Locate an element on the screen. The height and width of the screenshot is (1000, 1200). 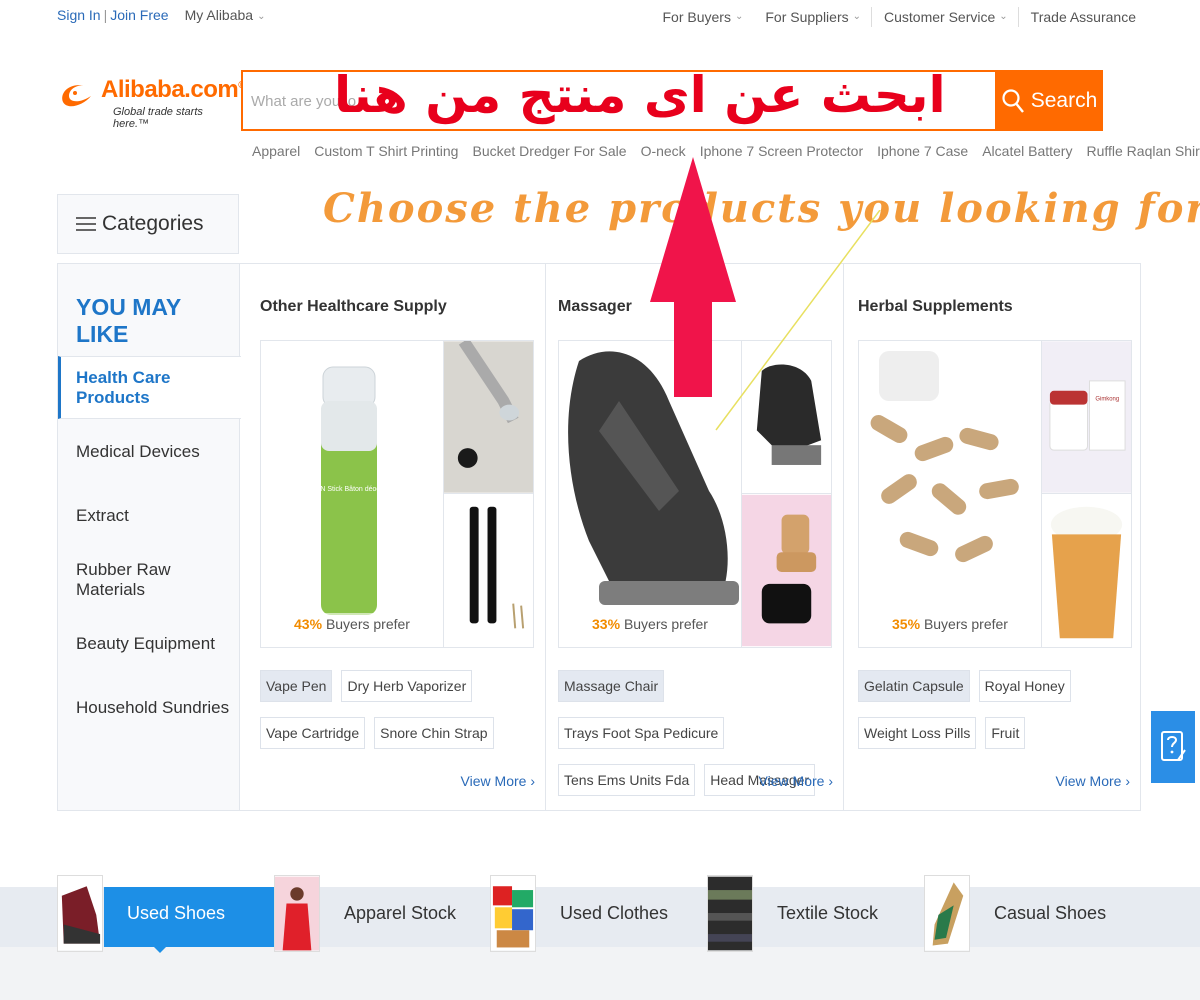
account-links: Sign In | Join Free My Alibaba ⌄ is located at coordinates (161, 15).